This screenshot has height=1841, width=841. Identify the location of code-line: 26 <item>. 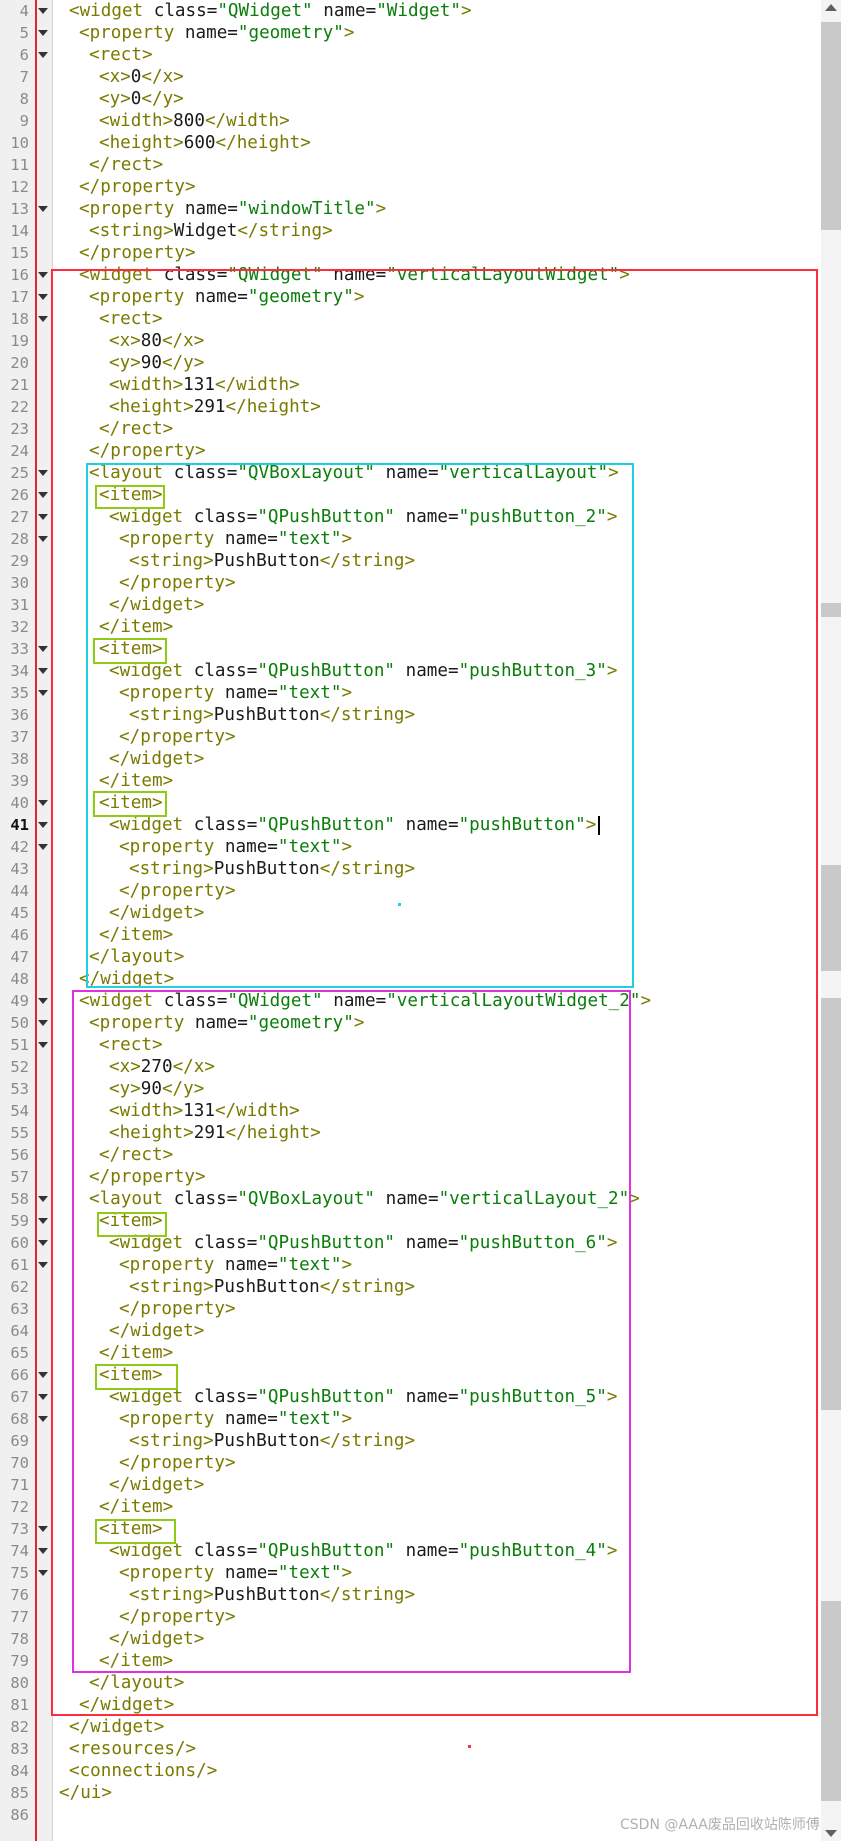
(410, 495).